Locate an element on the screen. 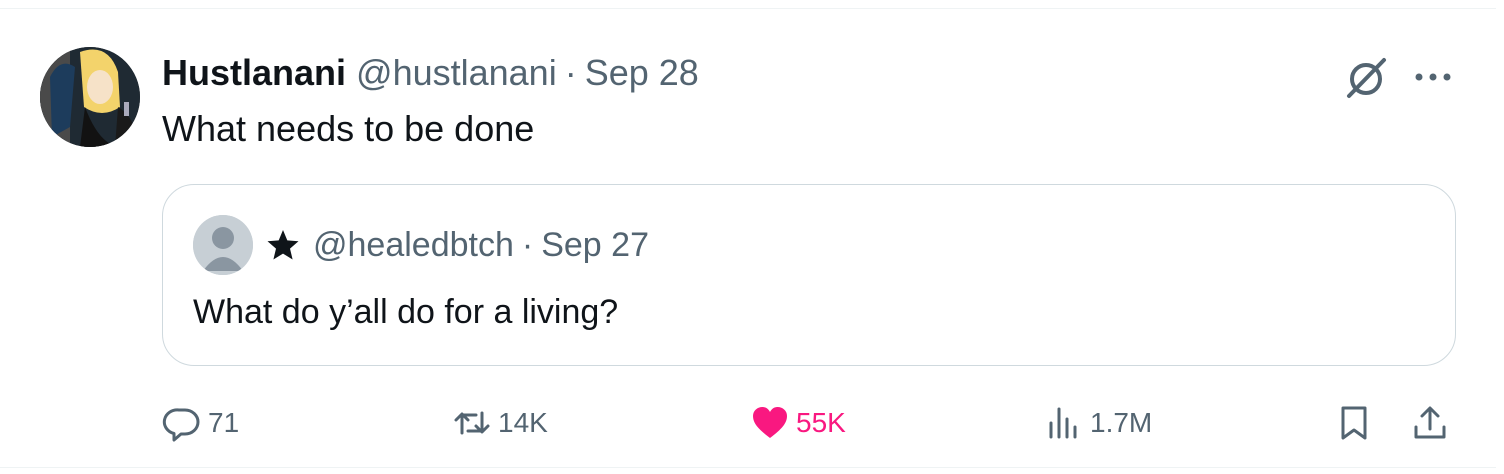 The image size is (1504, 474). quoted-text: What do y’all do for a living? is located at coordinates (406, 312).